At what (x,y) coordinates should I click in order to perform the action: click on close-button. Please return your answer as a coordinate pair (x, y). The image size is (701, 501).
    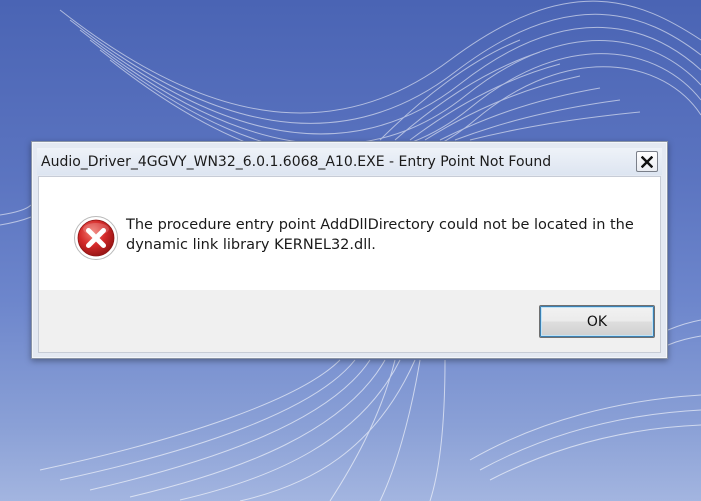
    Looking at the image, I should click on (647, 161).